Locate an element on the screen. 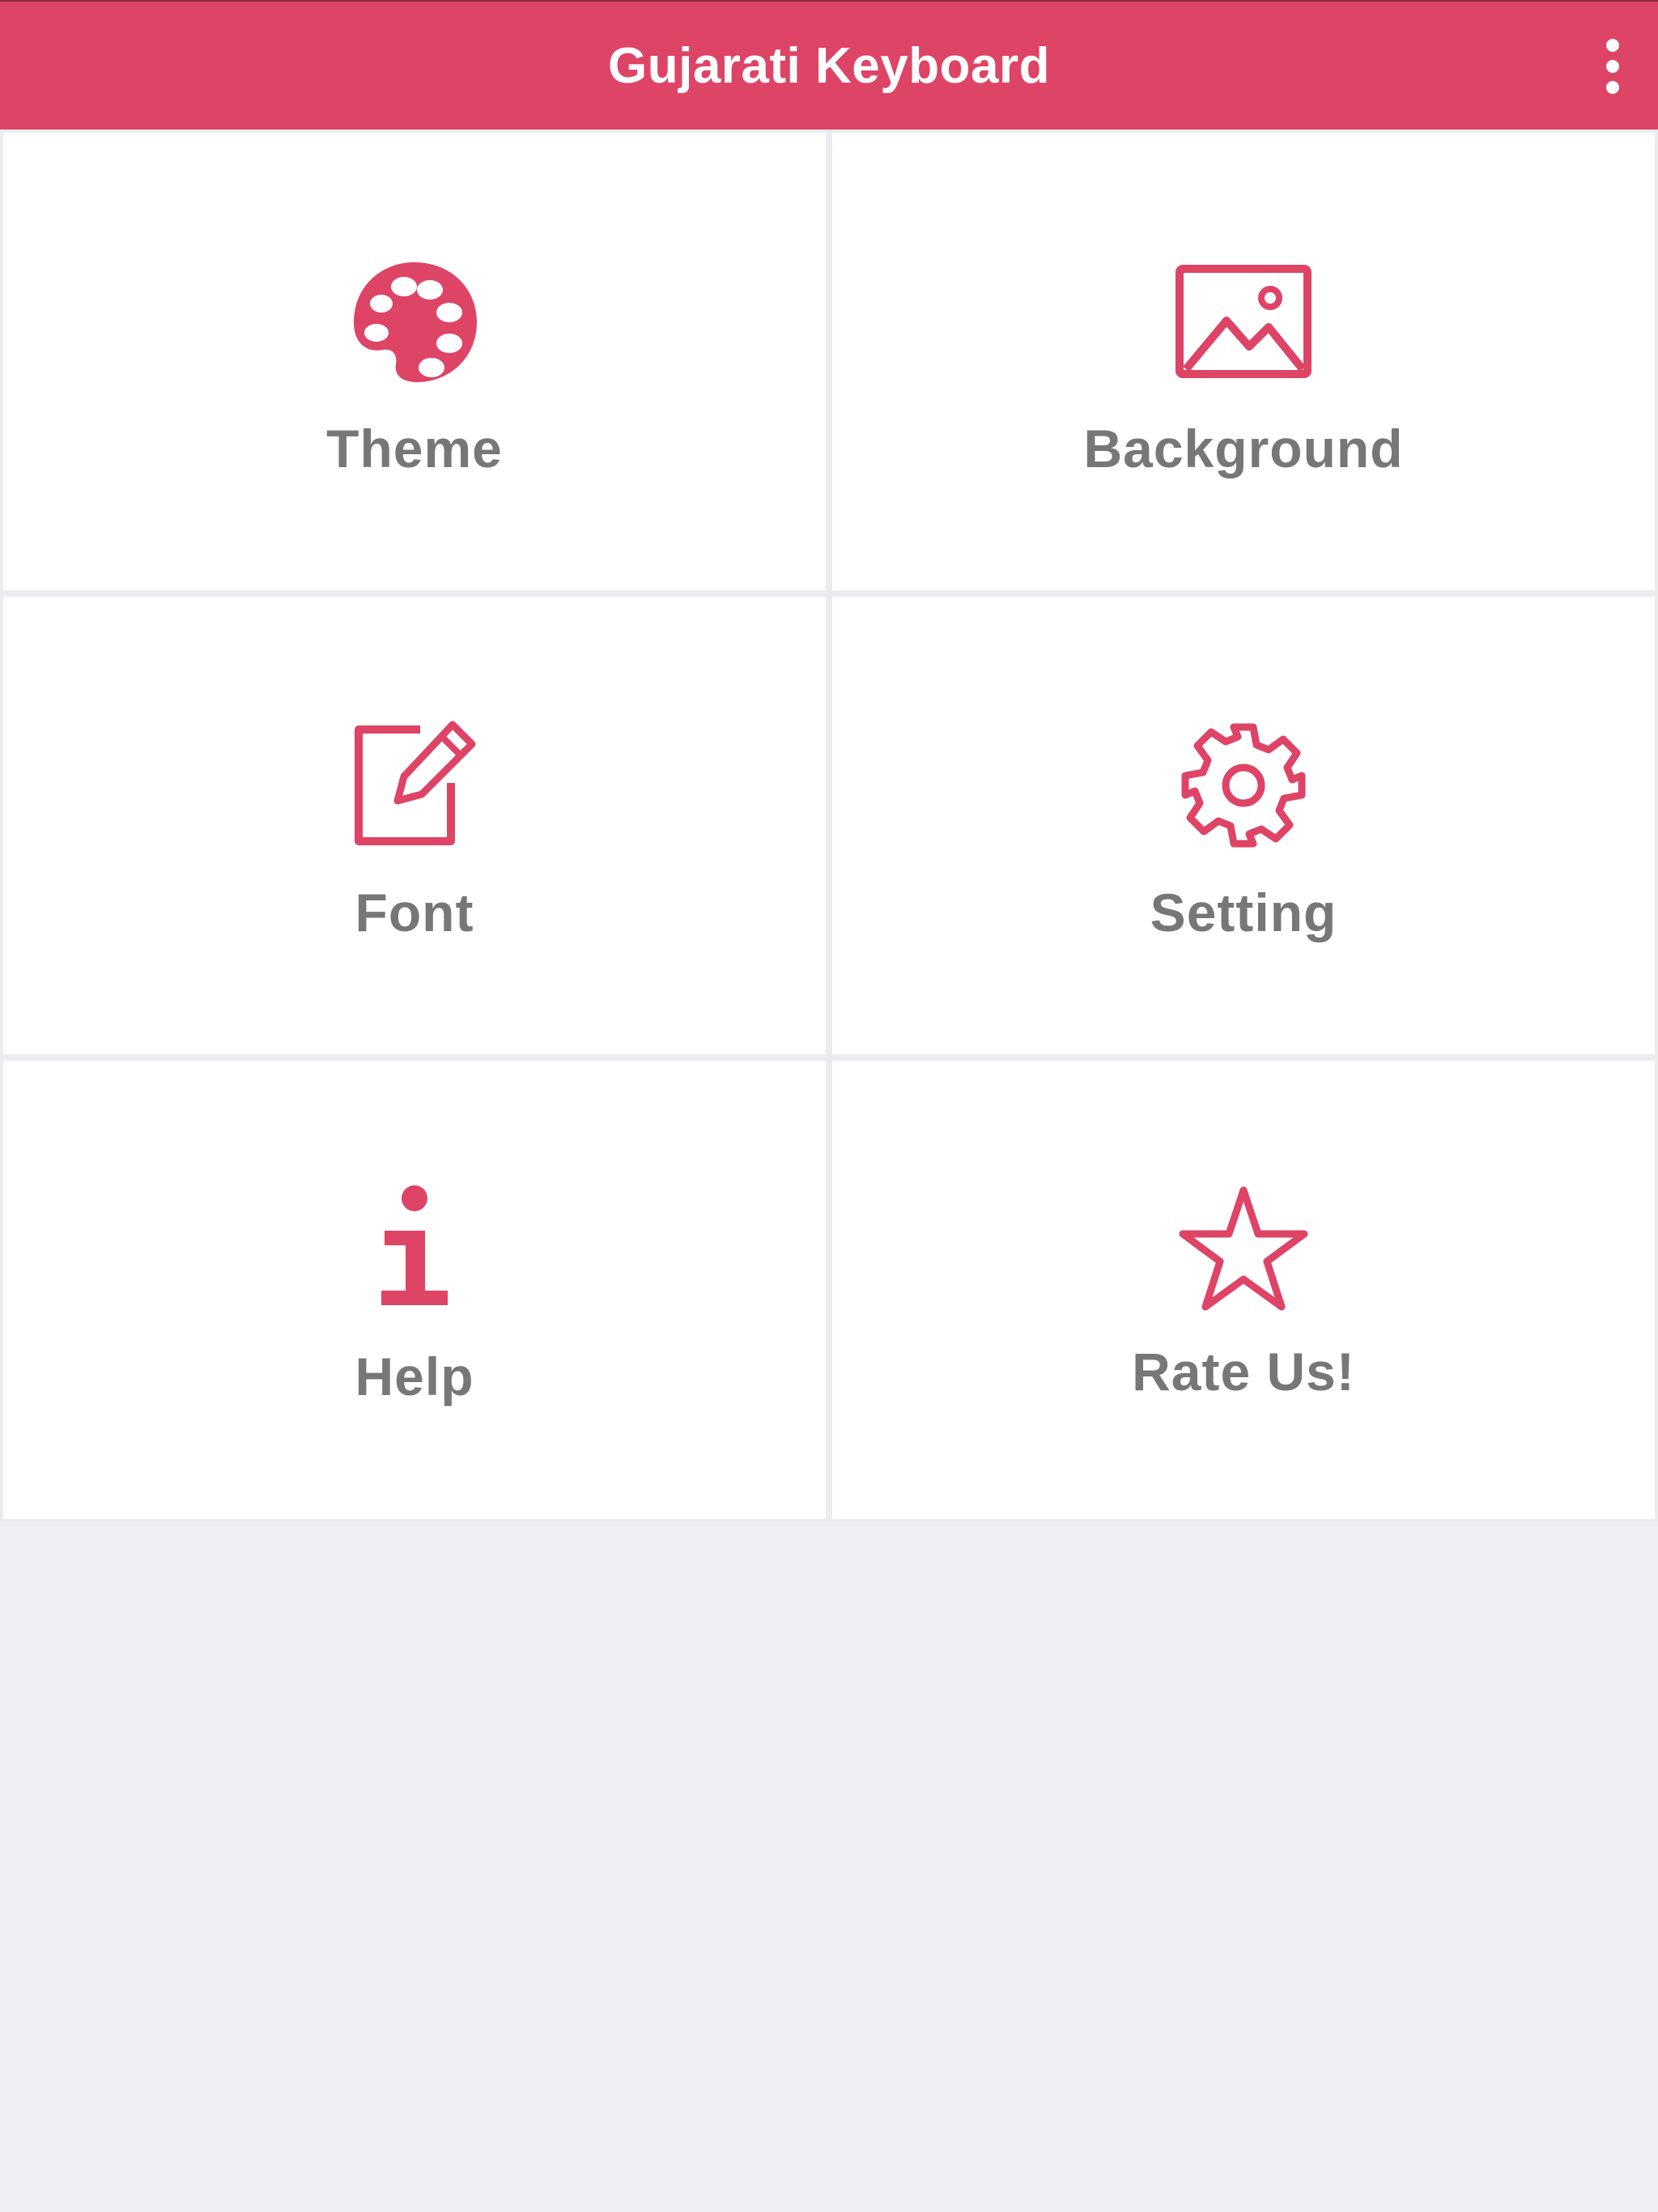 Image resolution: width=1658 pixels, height=2212 pixels. background-tile: Background is located at coordinates (1243, 362).